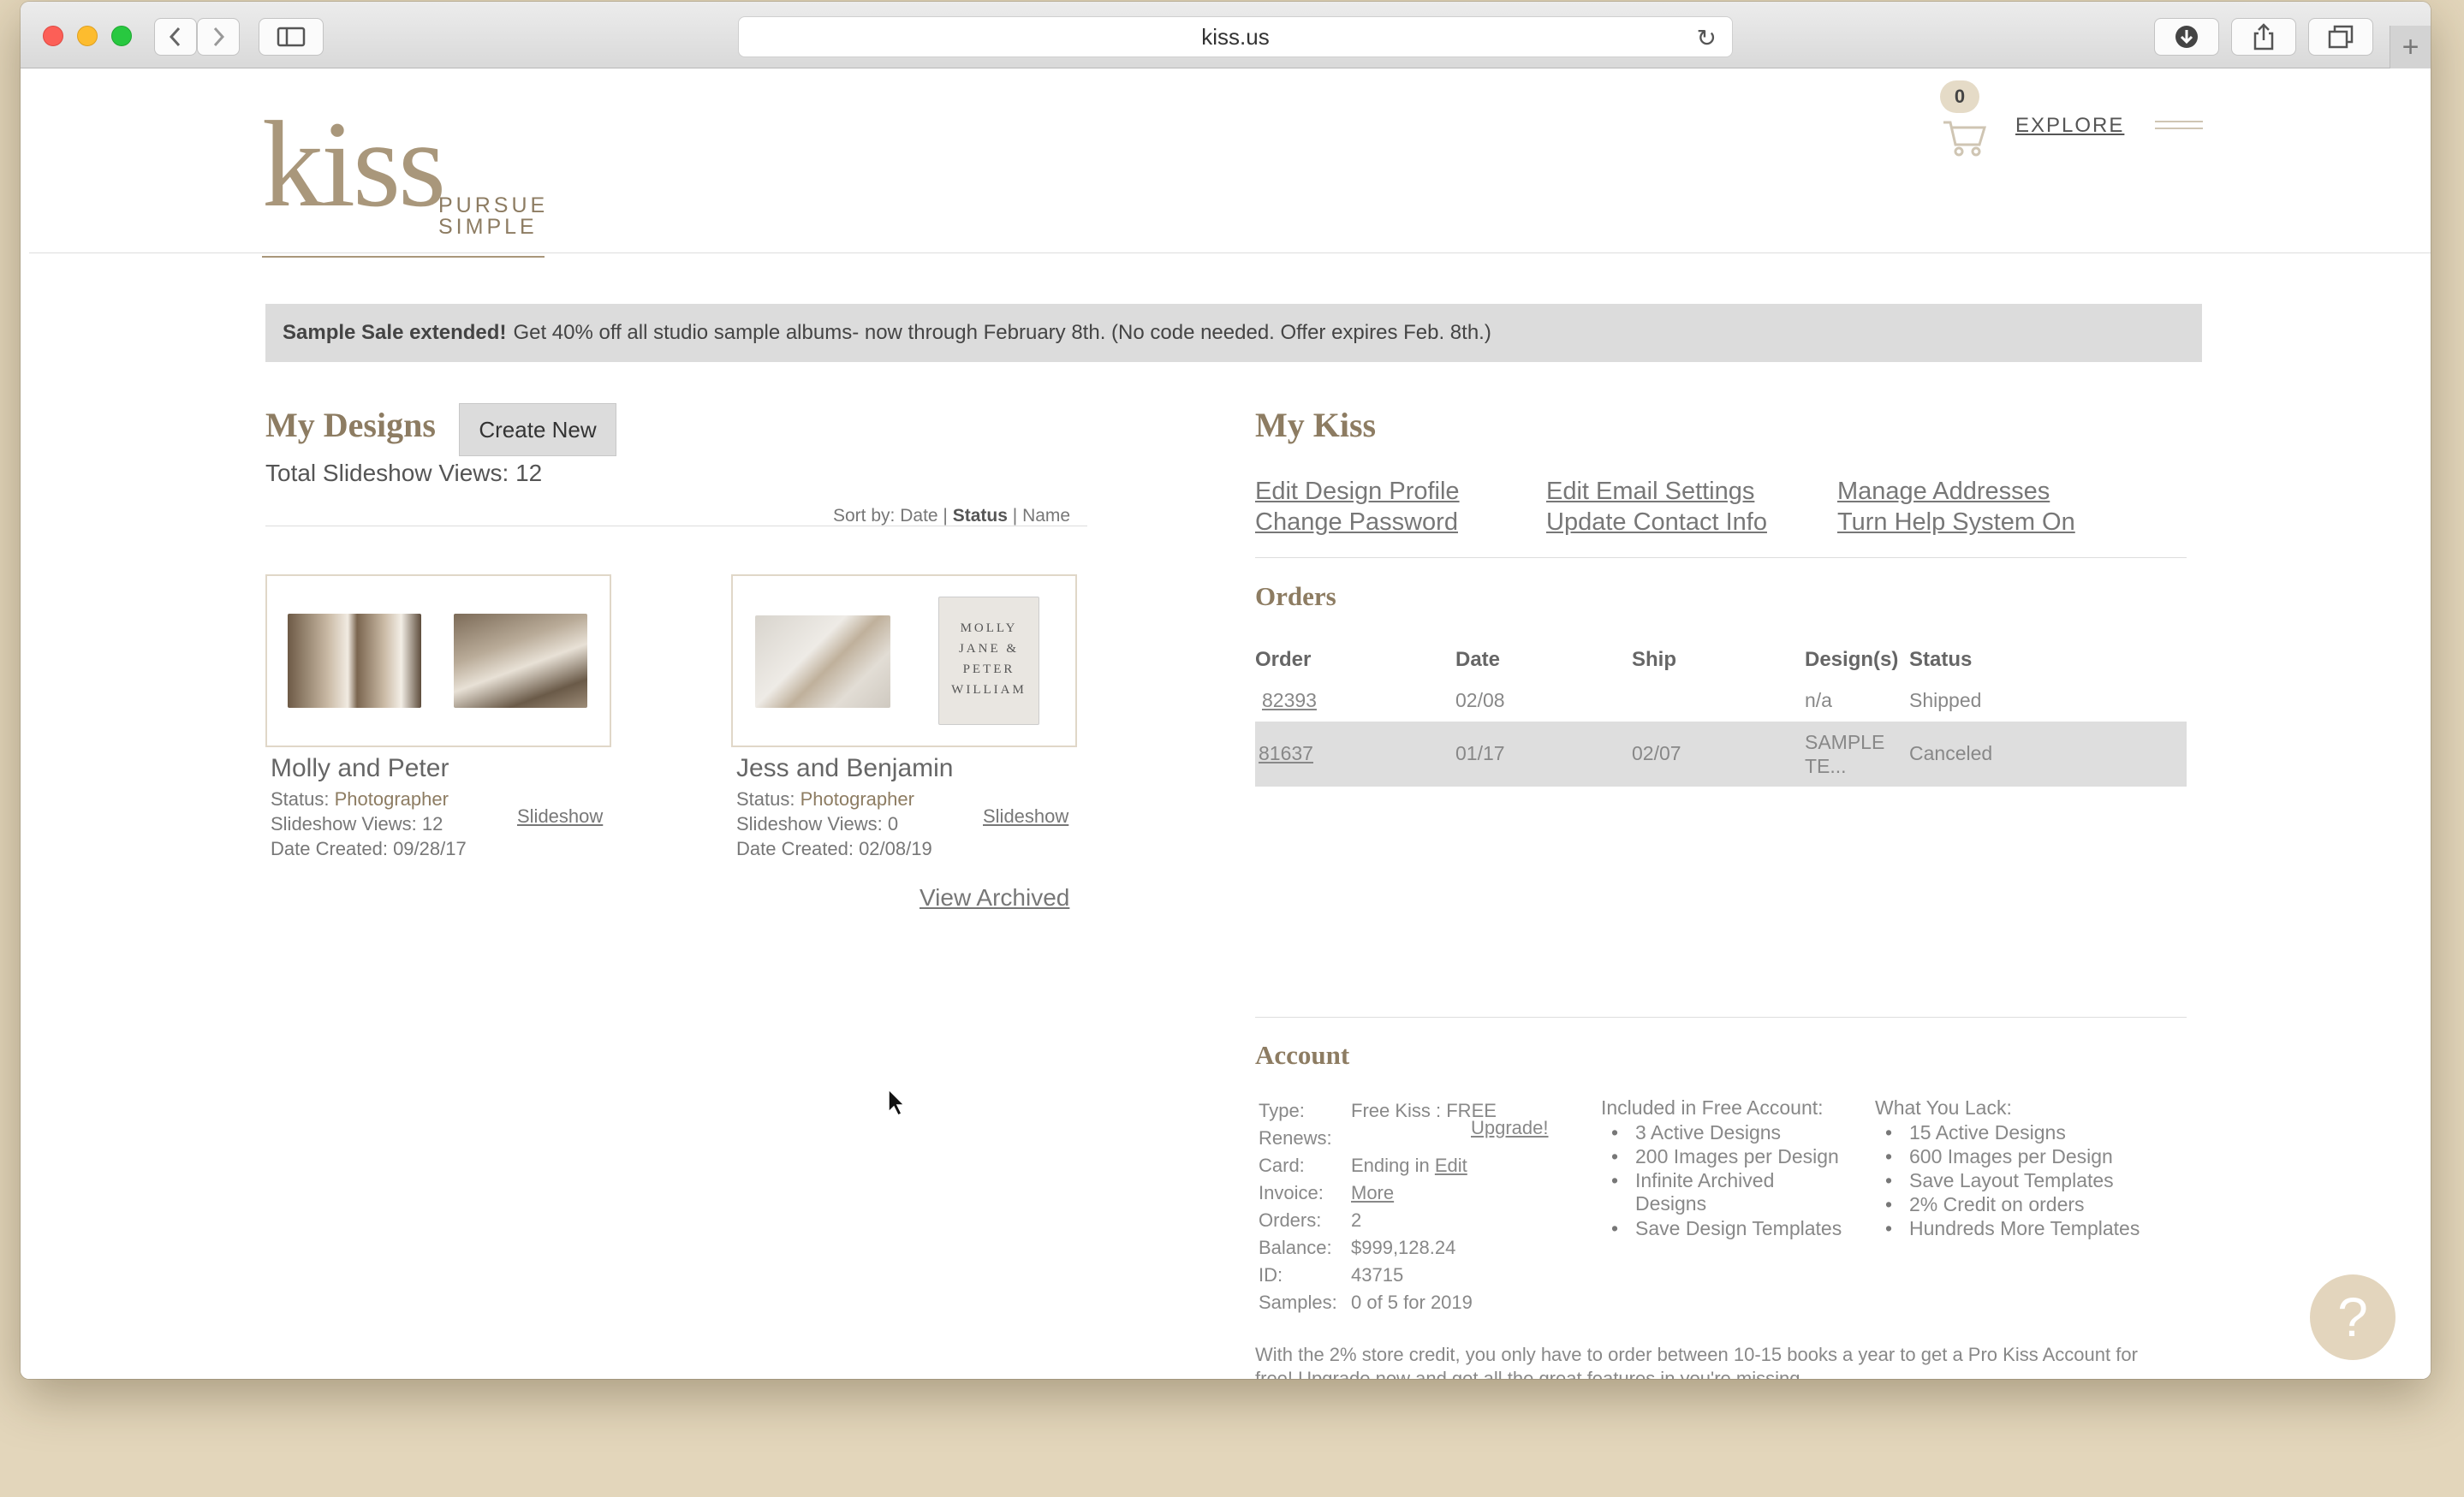 This screenshot has height=1497, width=2464. I want to click on list-item: Hundreds More Templates, so click(2012, 1228).